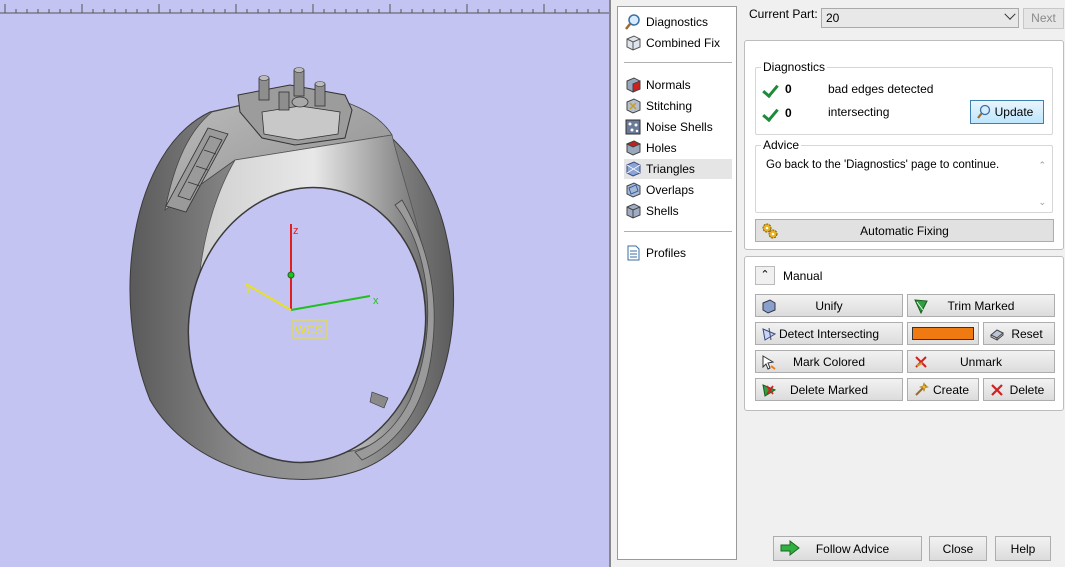  What do you see at coordinates (670, 169) in the screenshot?
I see `nav-item-label: Triangles` at bounding box center [670, 169].